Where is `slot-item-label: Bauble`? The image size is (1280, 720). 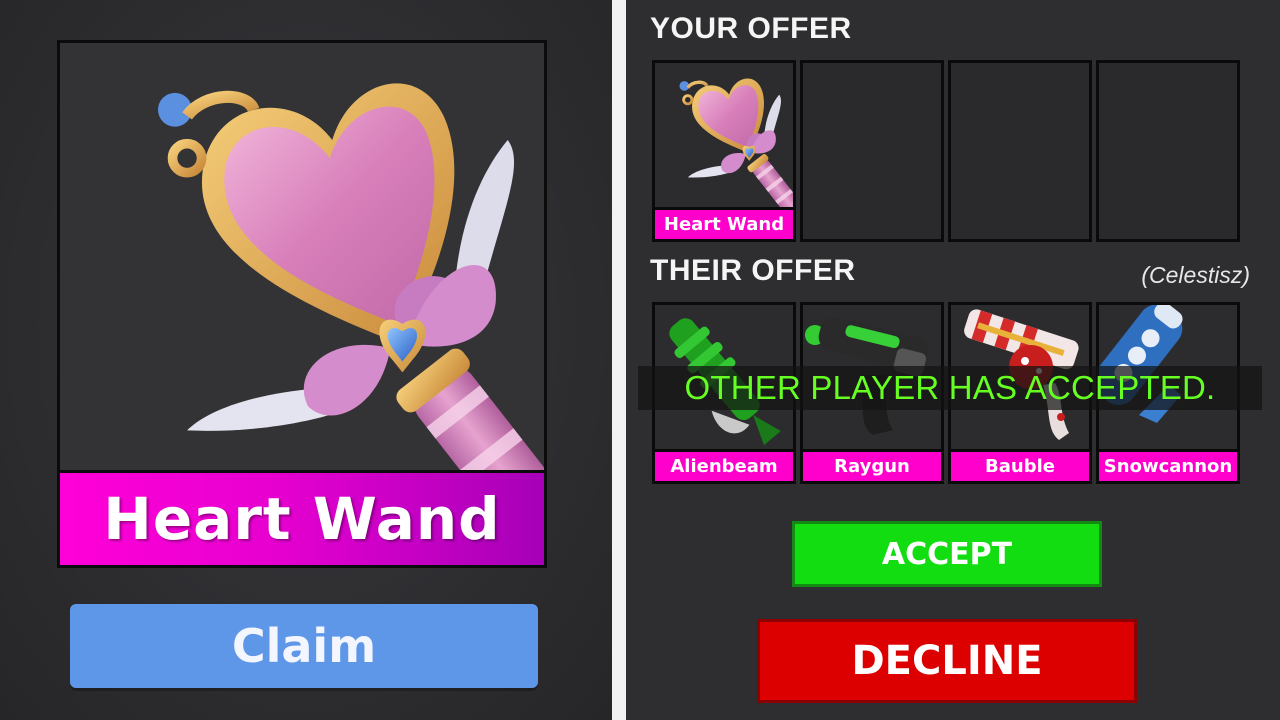 slot-item-label: Bauble is located at coordinates (1020, 465).